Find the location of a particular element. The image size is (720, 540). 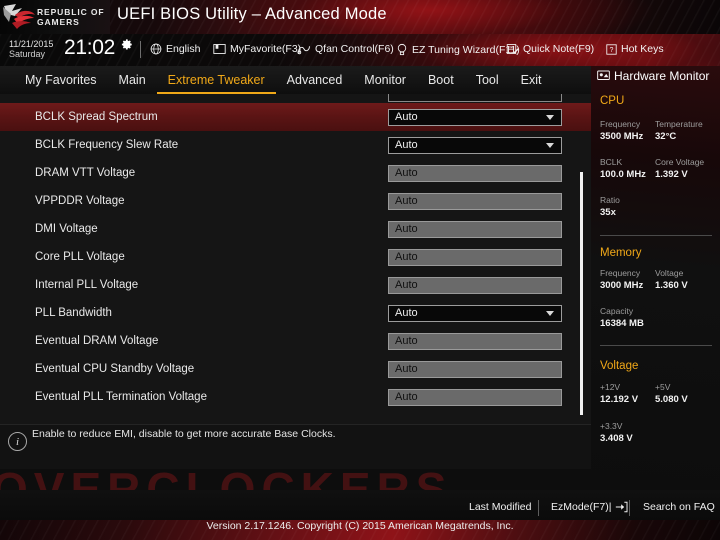

fan-icon is located at coordinates (303, 50).